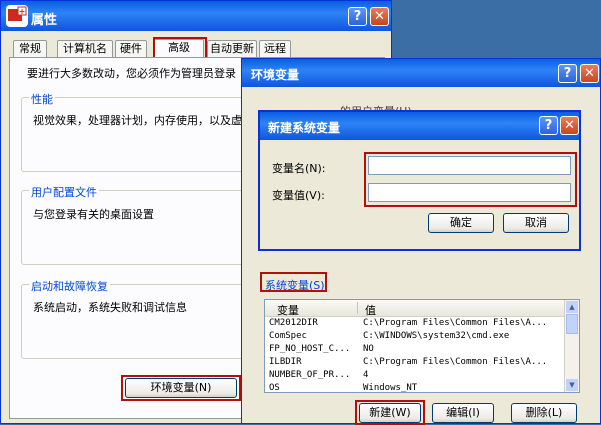  Describe the element at coordinates (379, 16) in the screenshot. I see `props-close-button: ✕` at that location.